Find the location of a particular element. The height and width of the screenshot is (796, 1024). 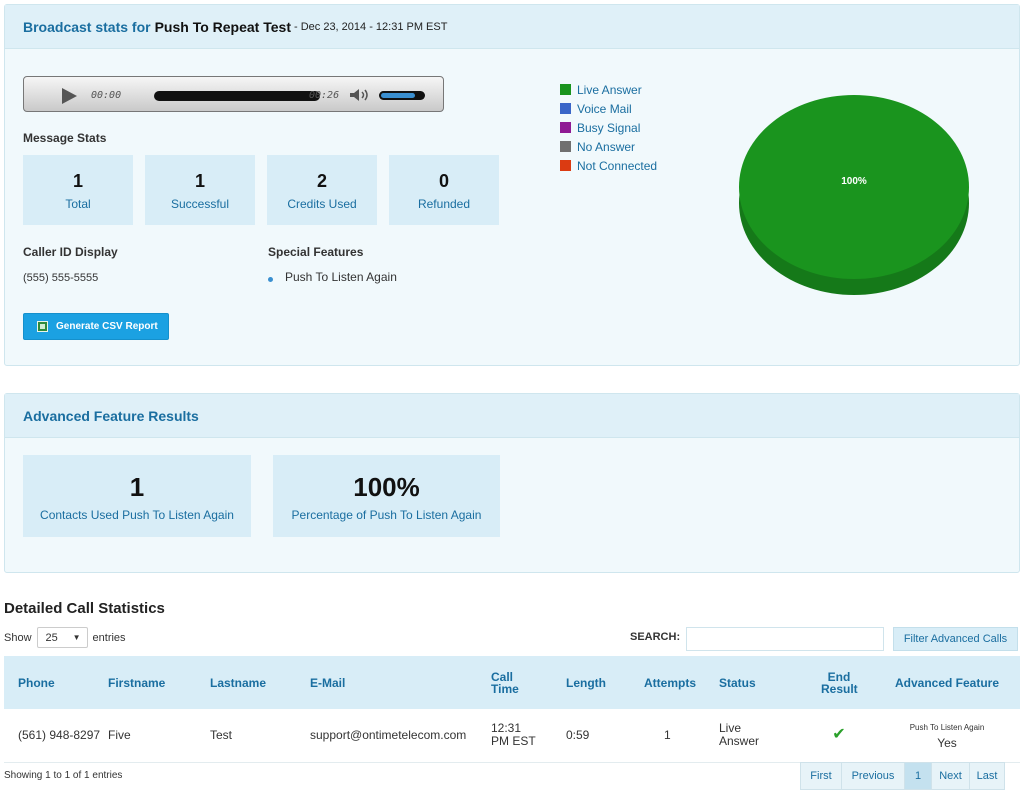

check-icon: ✔ is located at coordinates (839, 735).